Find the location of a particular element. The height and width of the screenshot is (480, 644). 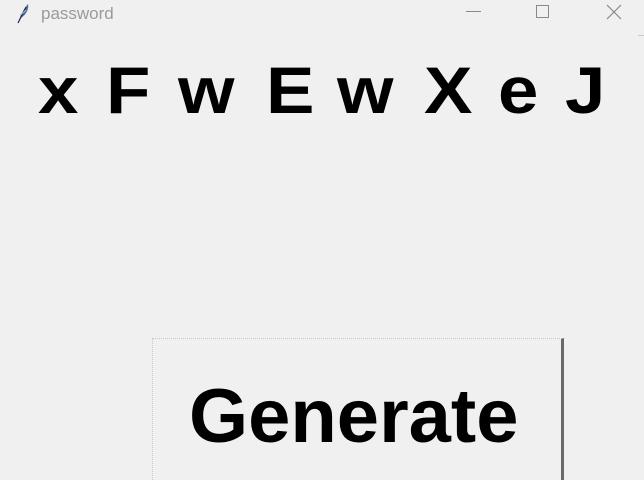

password-char: E is located at coordinates (290, 90).